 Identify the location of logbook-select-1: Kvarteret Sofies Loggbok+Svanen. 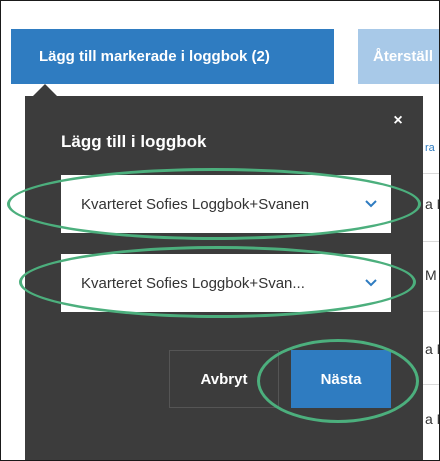
(226, 204).